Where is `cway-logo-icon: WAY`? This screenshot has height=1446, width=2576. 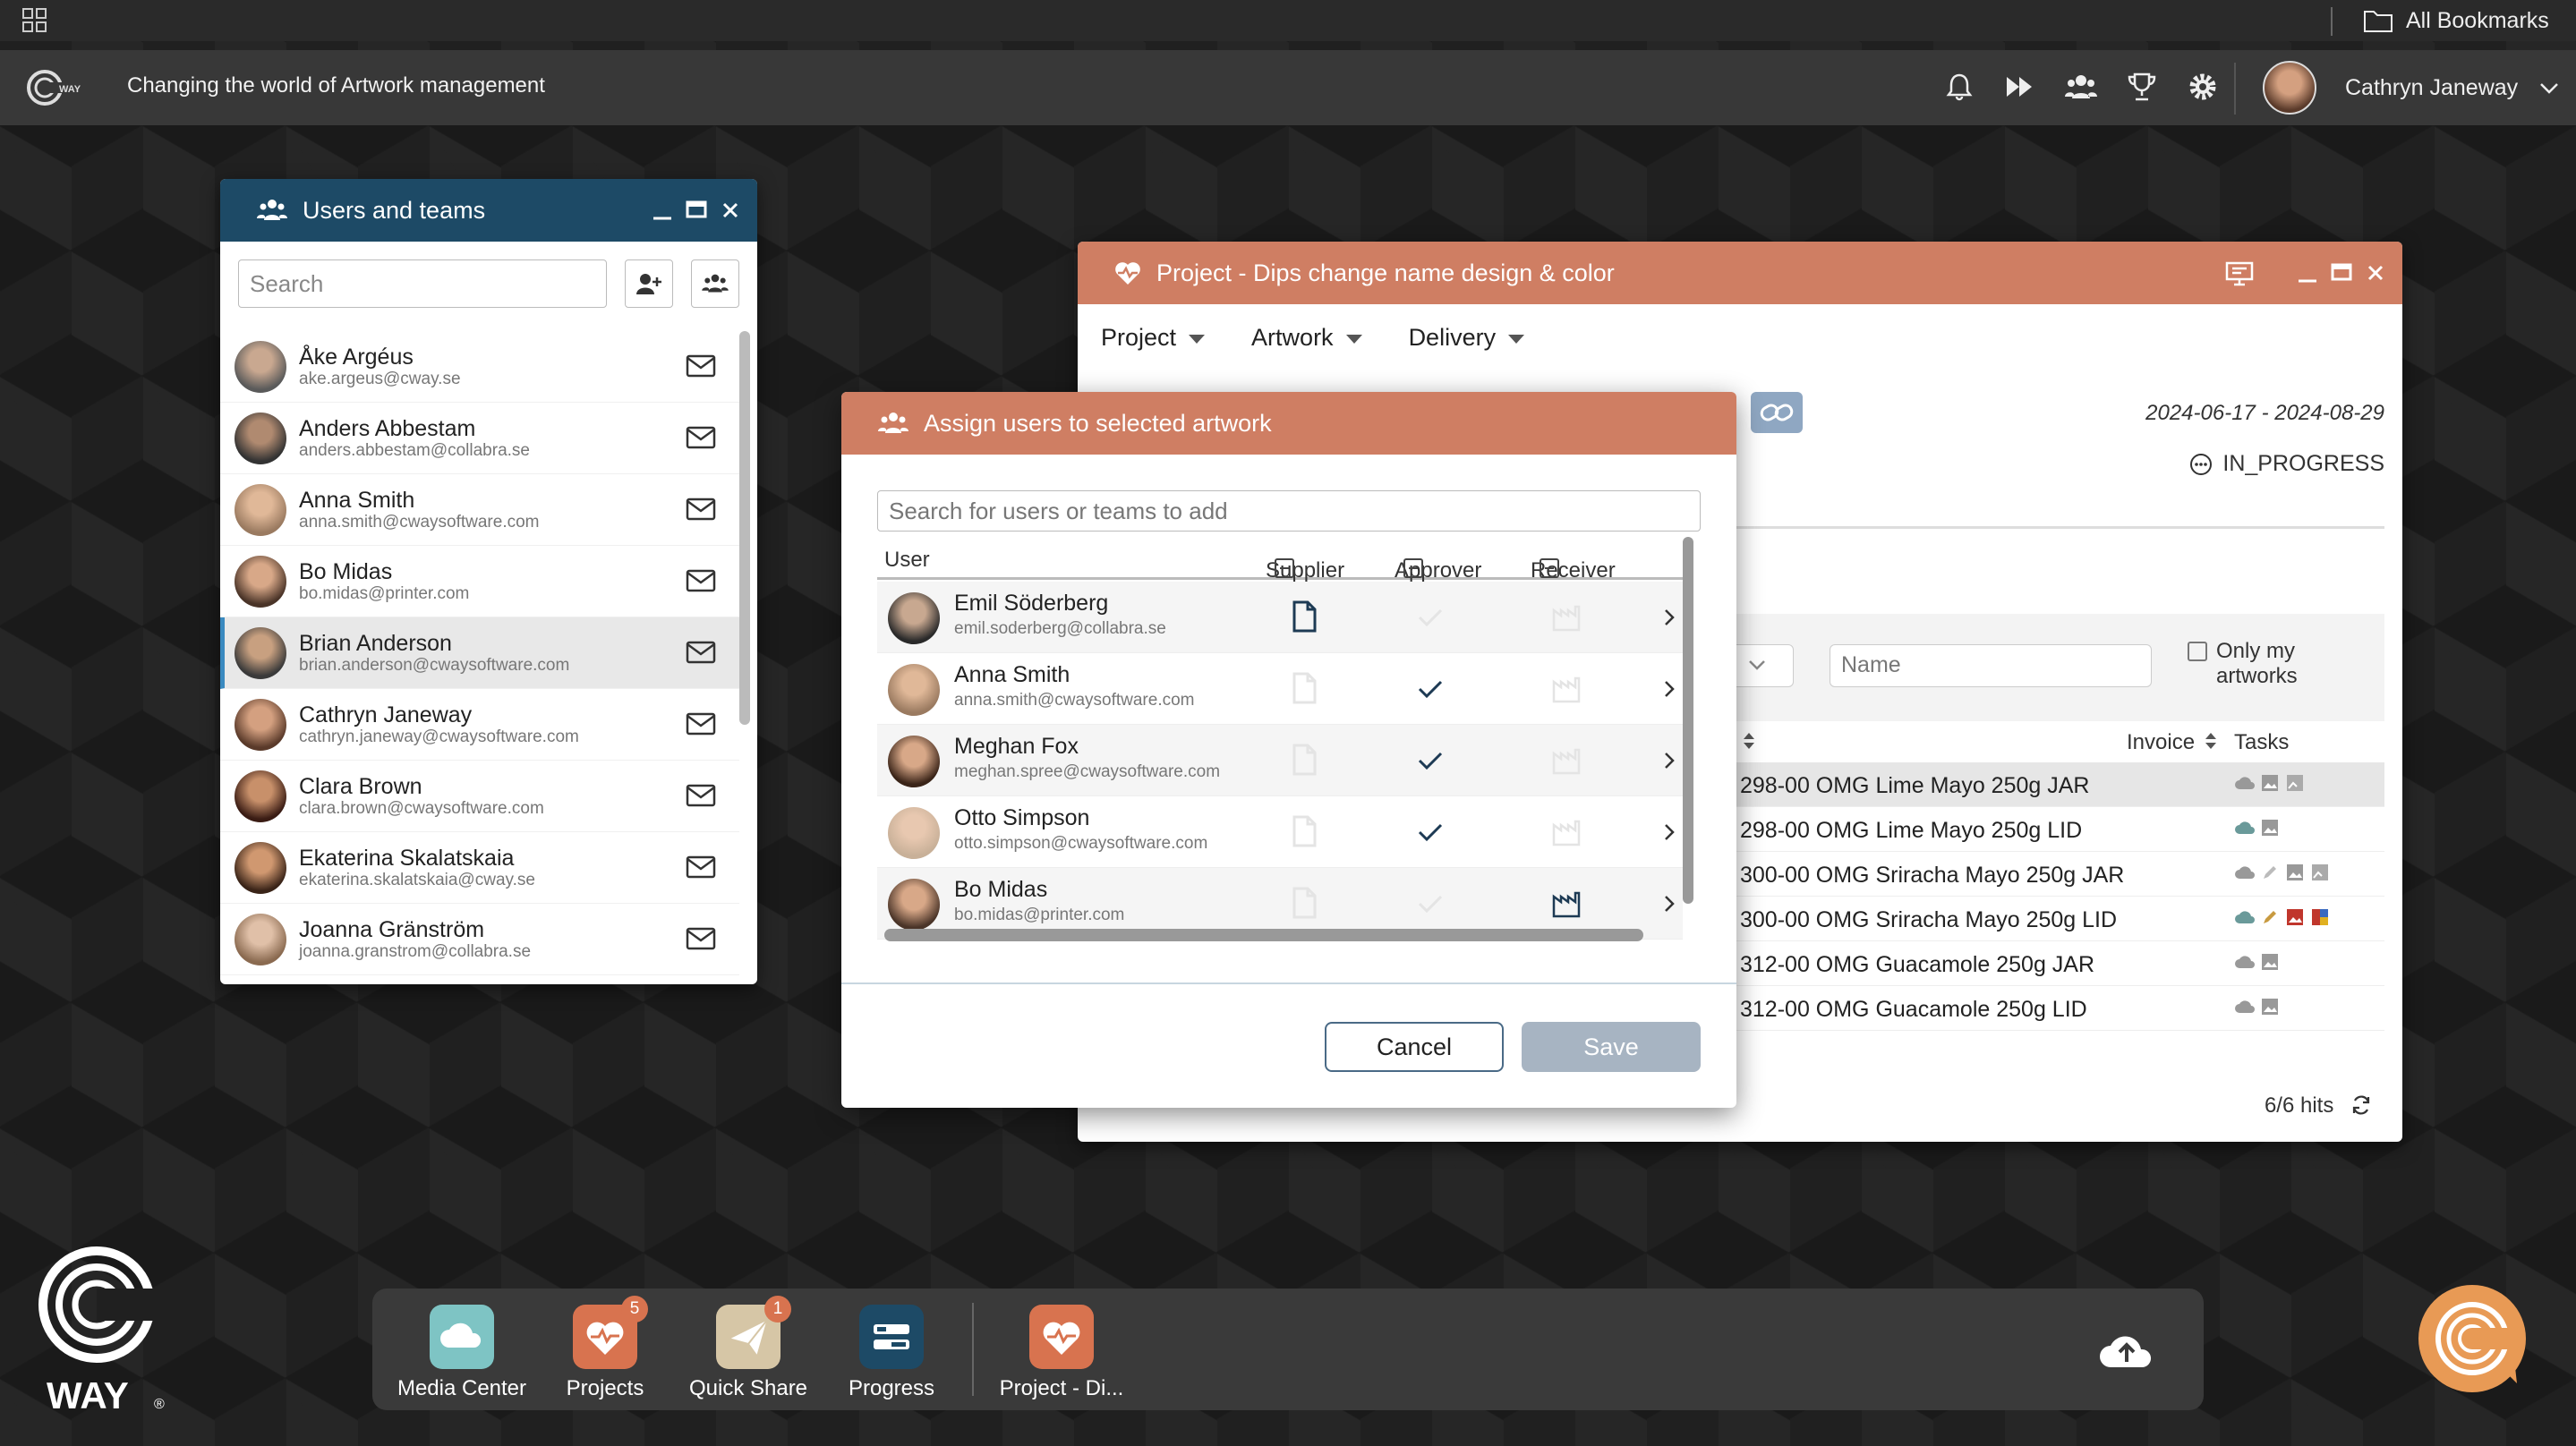 cway-logo-icon: WAY is located at coordinates (59, 88).